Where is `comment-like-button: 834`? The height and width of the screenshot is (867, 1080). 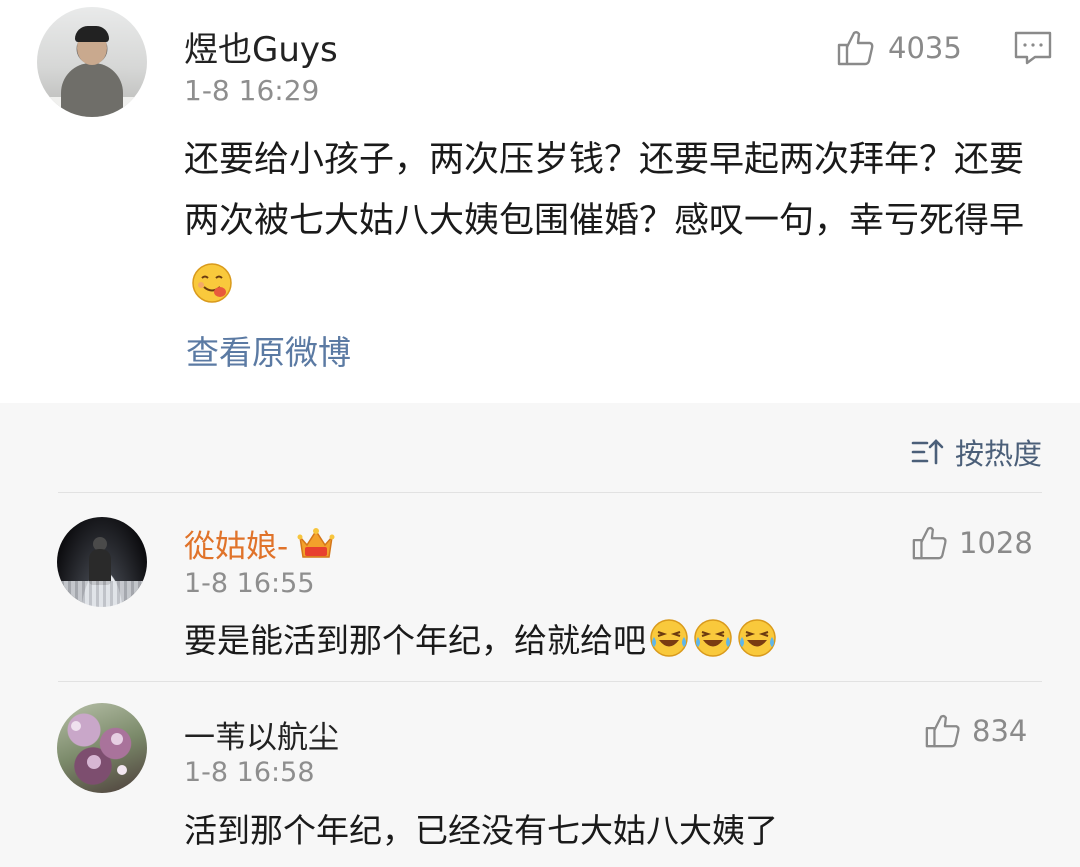
comment-like-button: 834 is located at coordinates (975, 731).